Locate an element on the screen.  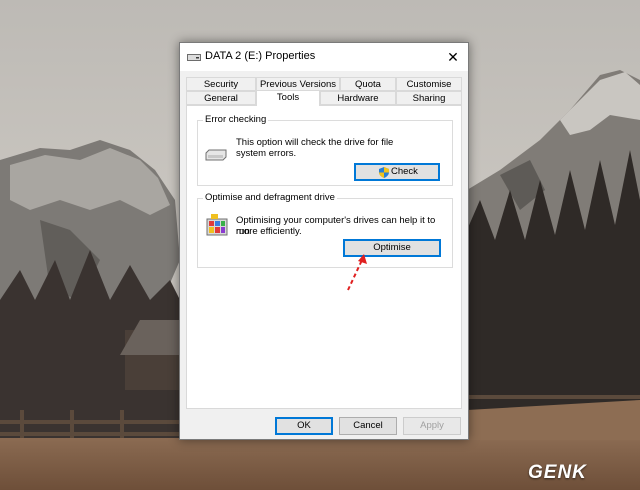
uac-shield-icon is located at coordinates (384, 172).